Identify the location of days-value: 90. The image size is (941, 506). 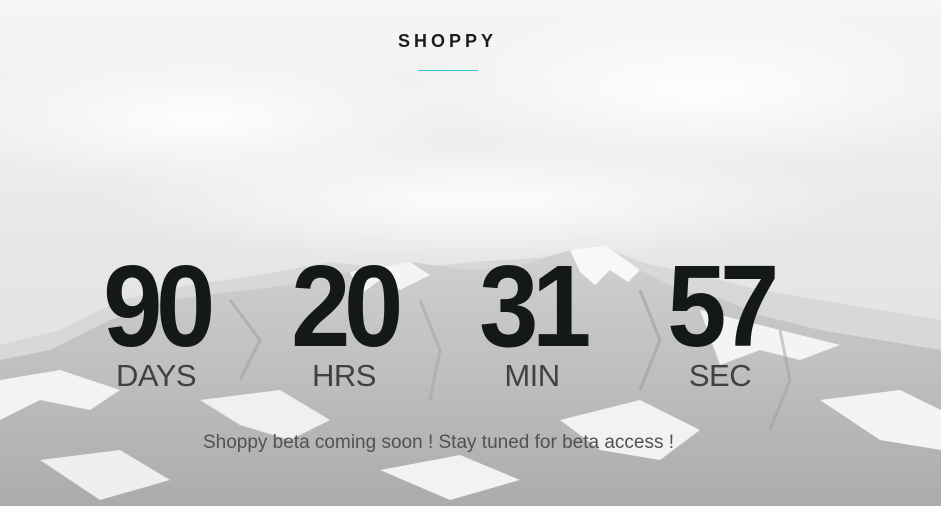
(159, 306).